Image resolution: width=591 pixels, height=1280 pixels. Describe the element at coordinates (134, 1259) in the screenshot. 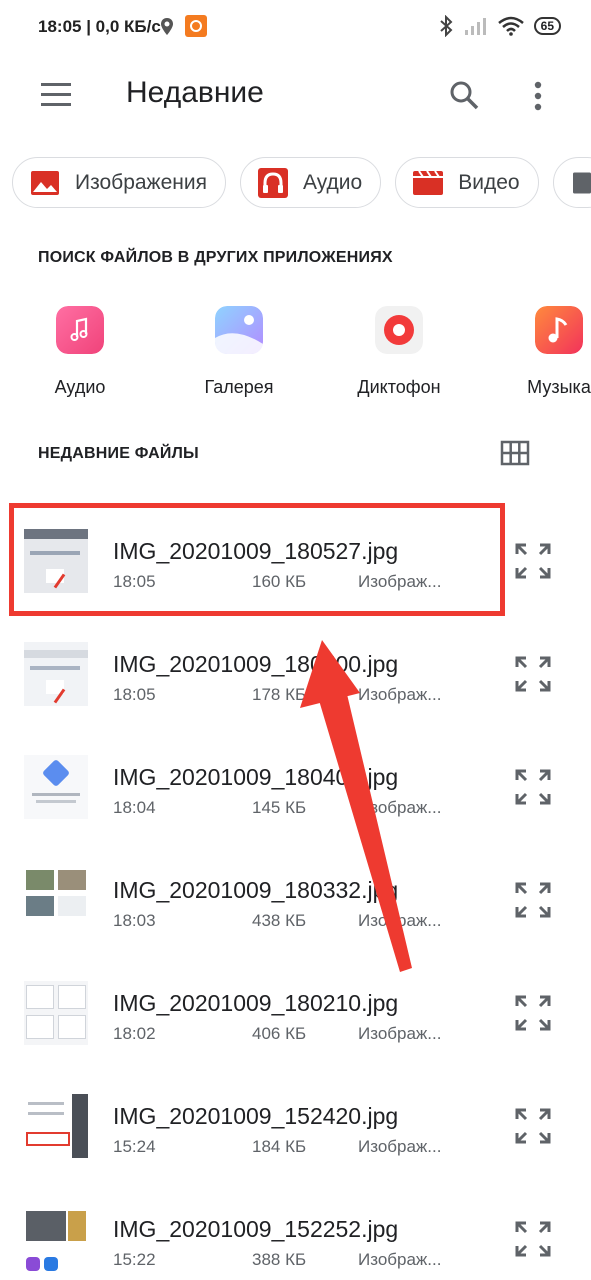

I see `file-time: 15:22` at that location.